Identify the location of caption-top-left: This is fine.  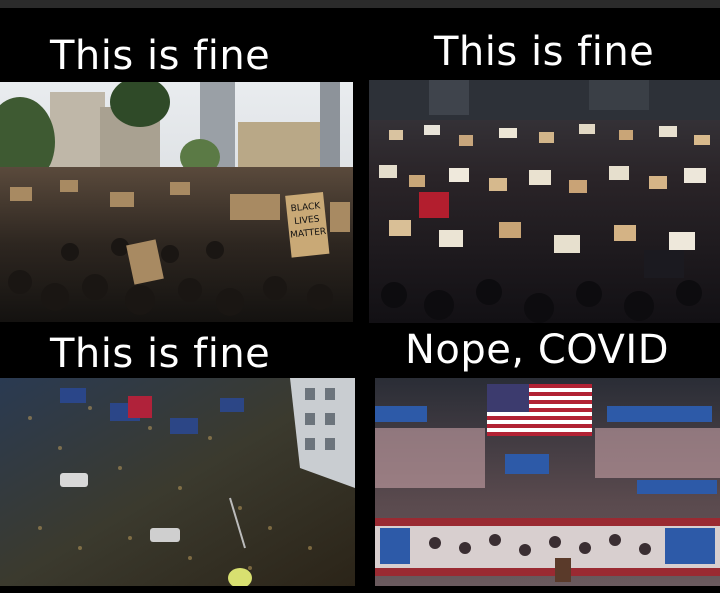
(160, 56).